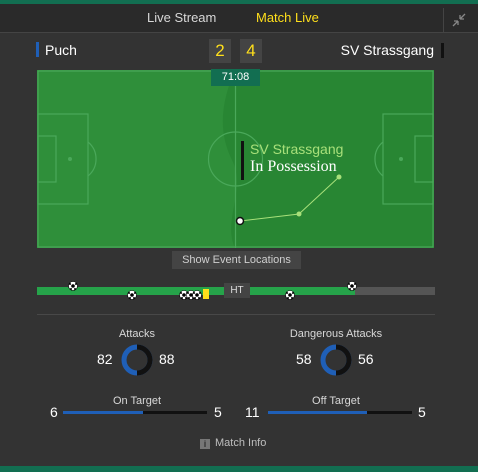 Image resolution: width=478 pixels, height=472 pixels. What do you see at coordinates (137, 360) in the screenshot?
I see `attacks-donut` at bounding box center [137, 360].